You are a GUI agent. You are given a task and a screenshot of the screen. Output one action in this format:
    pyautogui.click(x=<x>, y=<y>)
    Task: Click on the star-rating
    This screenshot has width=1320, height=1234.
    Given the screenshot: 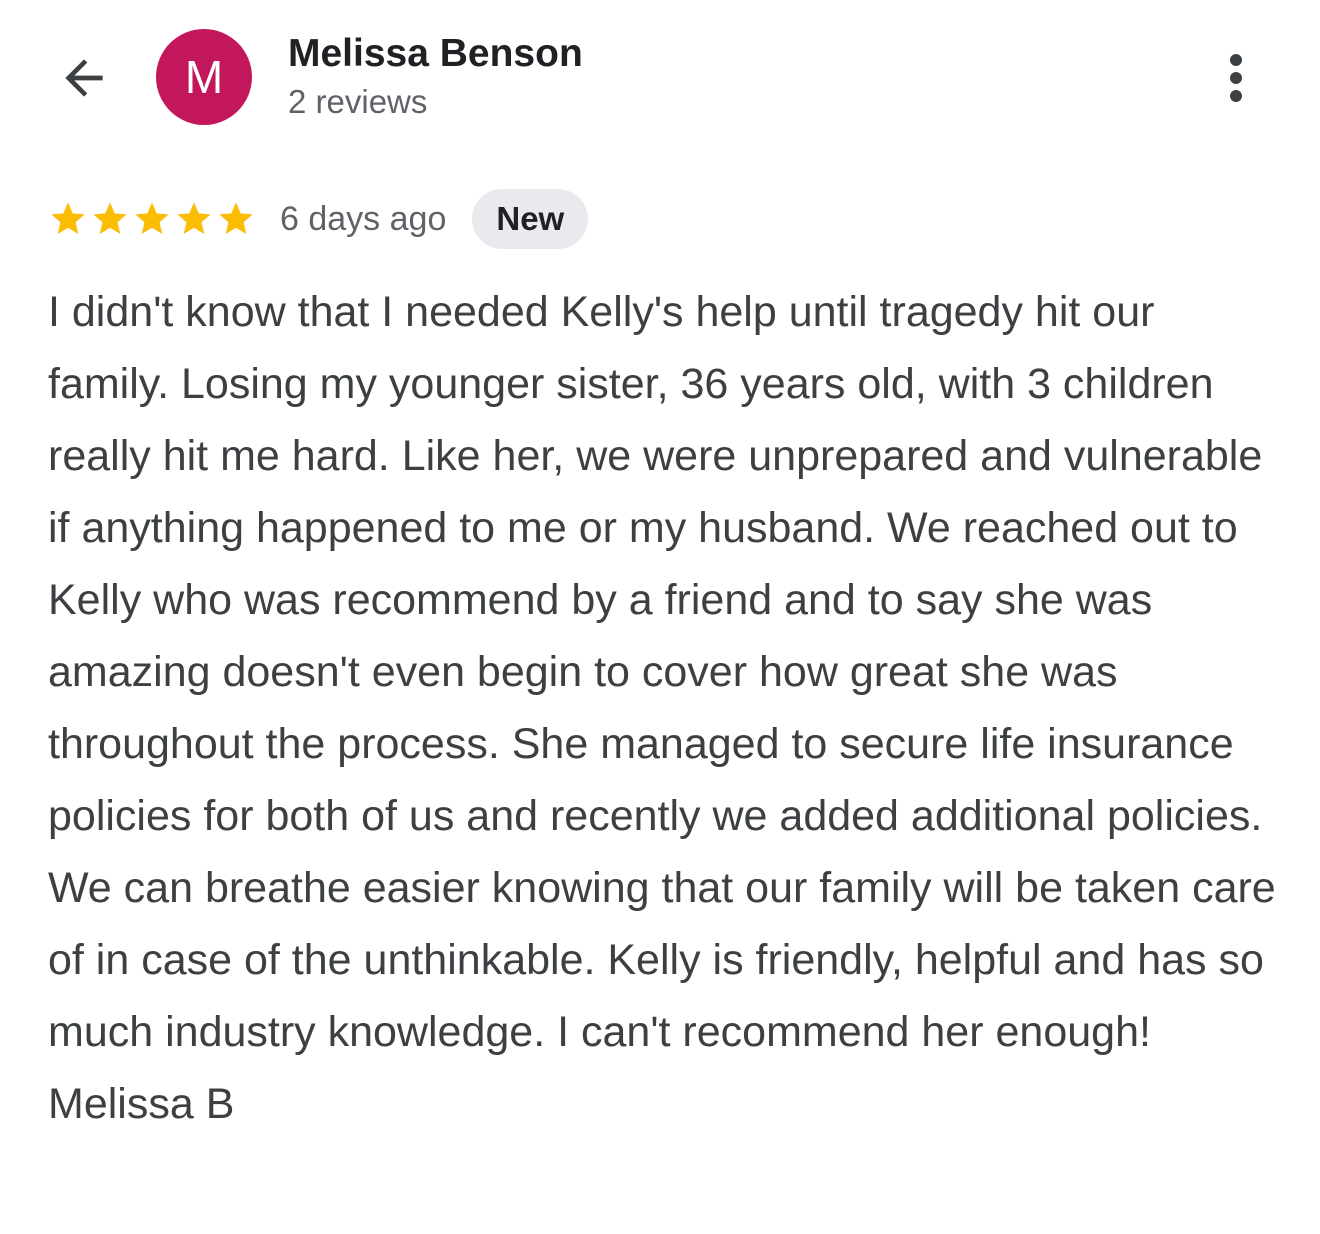 What is the action you would take?
    pyautogui.click(x=152, y=219)
    